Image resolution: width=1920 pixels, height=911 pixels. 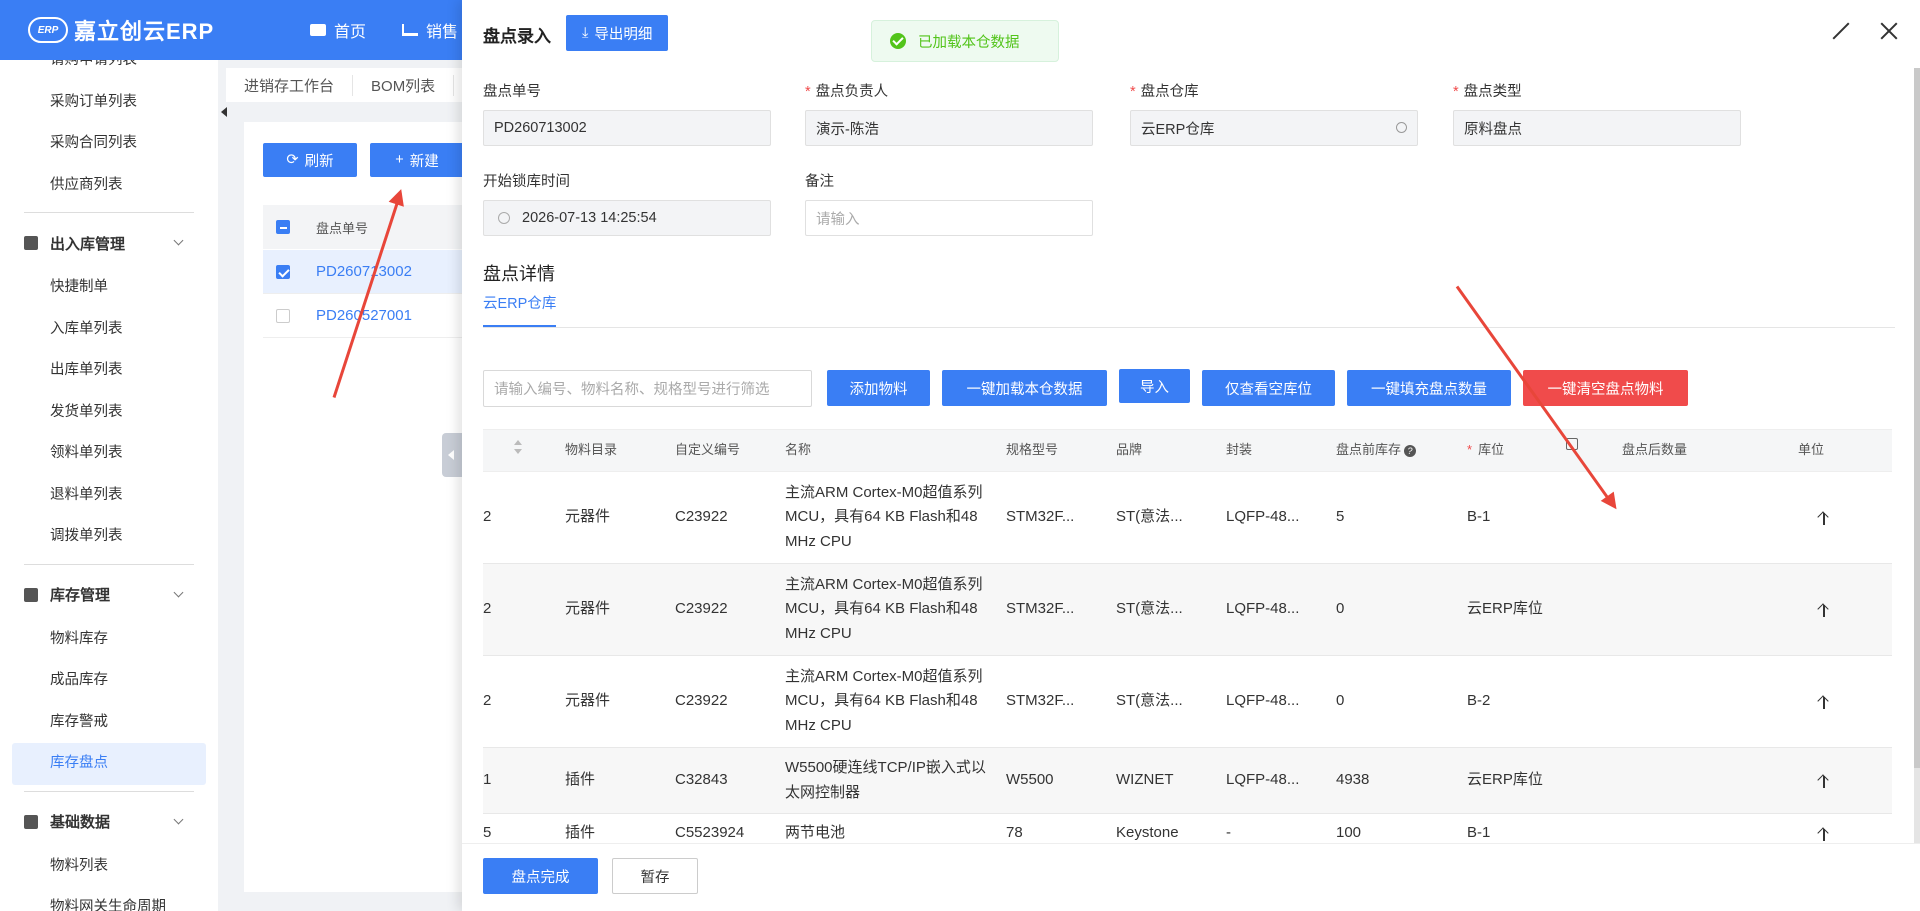 I want to click on drawer-title: 盘点录入, so click(x=517, y=36).